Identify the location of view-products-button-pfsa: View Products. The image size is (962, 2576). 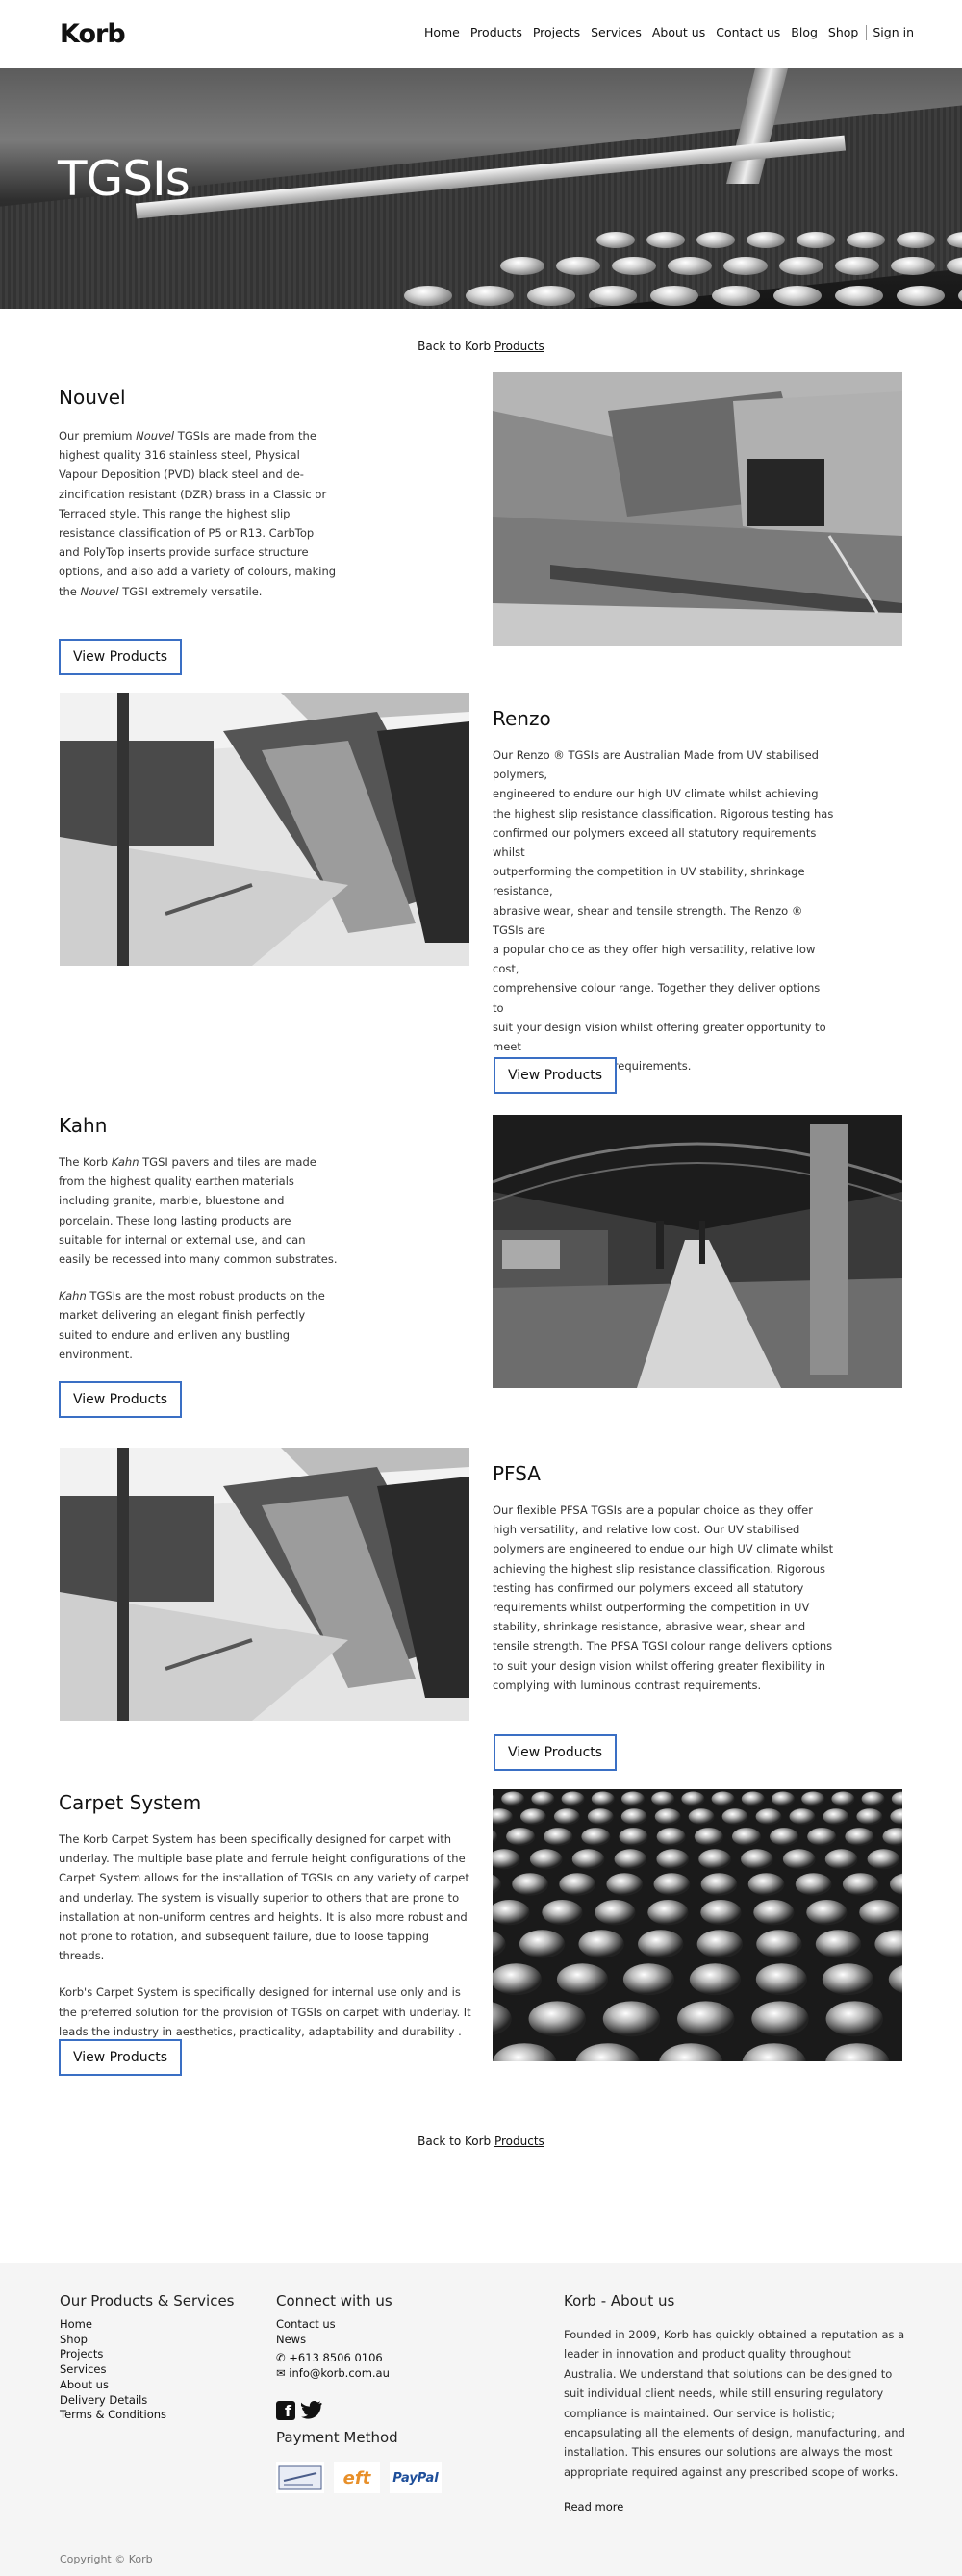
(555, 1752).